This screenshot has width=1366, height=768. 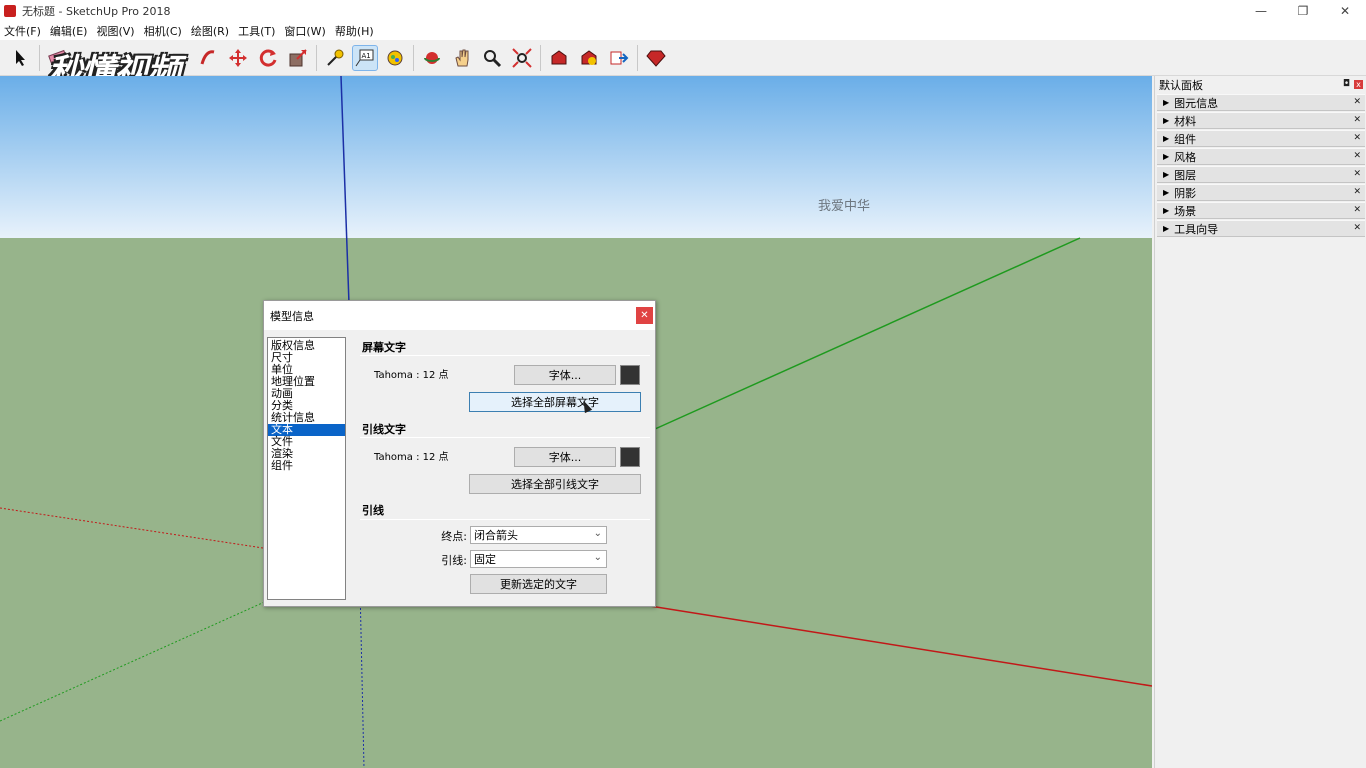 What do you see at coordinates (1358, 84) in the screenshot?
I see `tray-close-button: x` at bounding box center [1358, 84].